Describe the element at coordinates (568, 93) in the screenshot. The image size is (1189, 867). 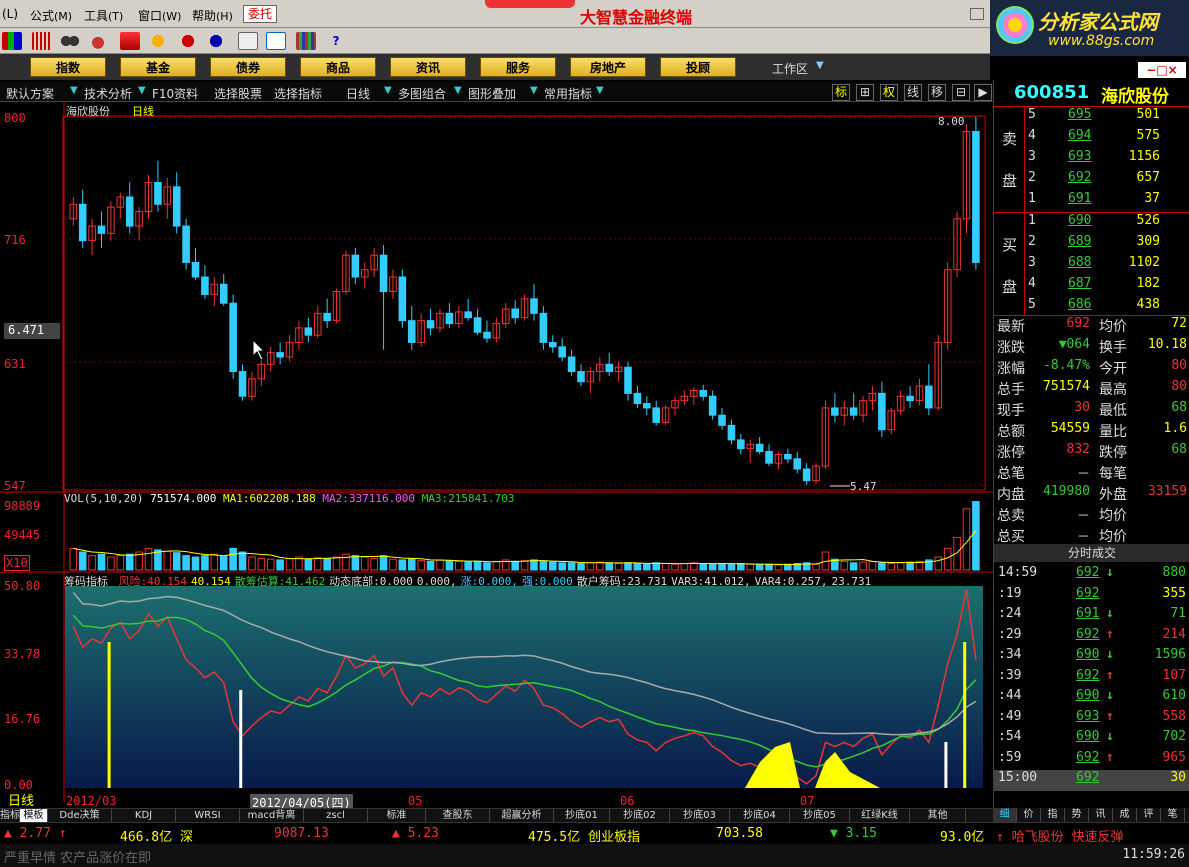
I see `common-indicator-button: 常用指标` at that location.